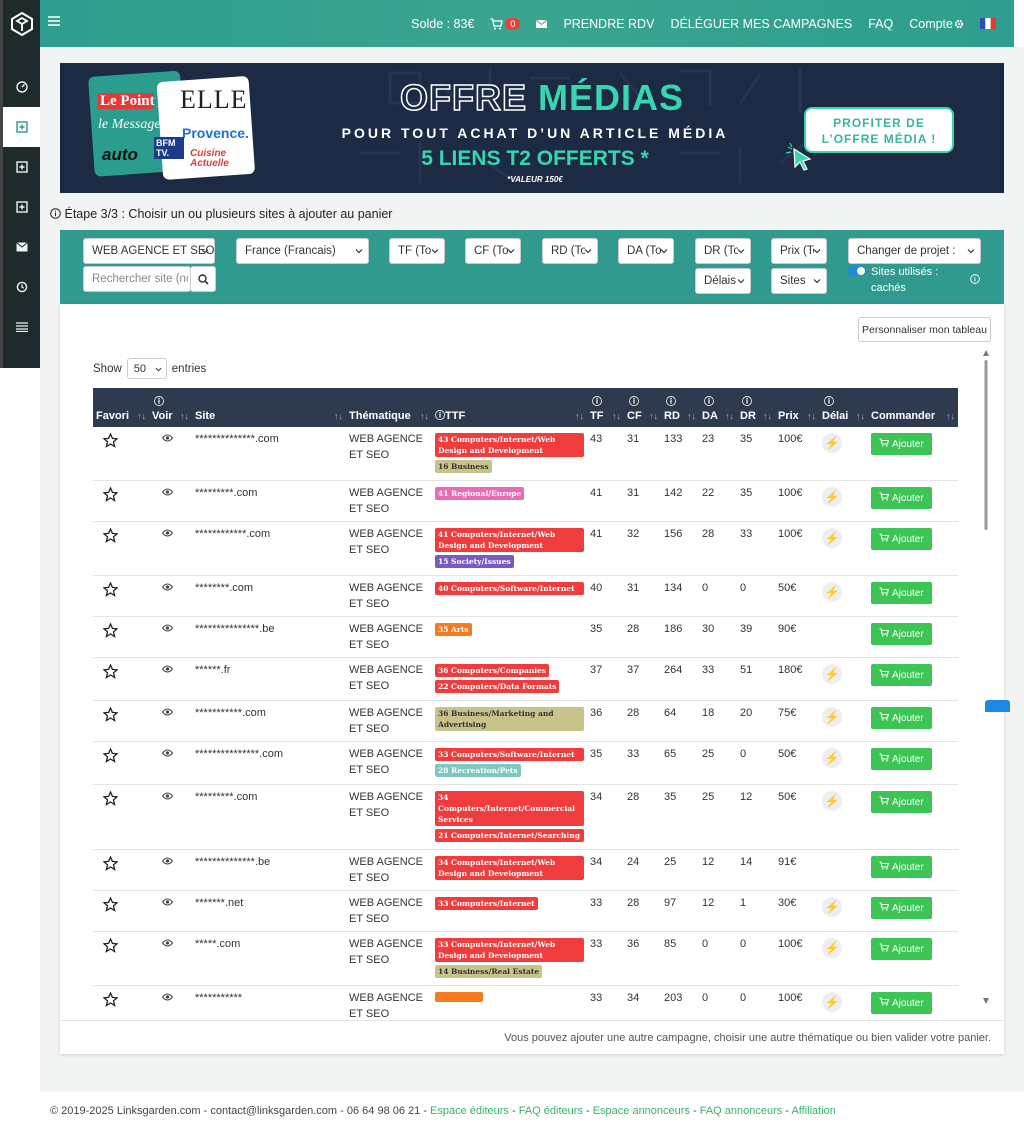  Describe the element at coordinates (21, 287) in the screenshot. I see `history-icon` at that location.